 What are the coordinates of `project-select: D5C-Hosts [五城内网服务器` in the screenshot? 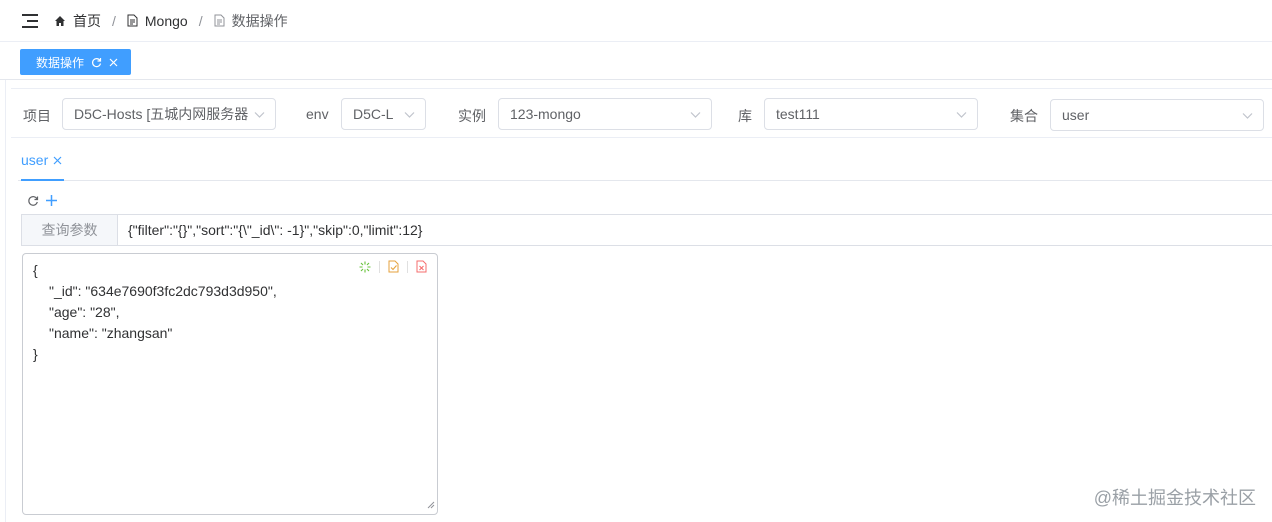 It's located at (169, 114).